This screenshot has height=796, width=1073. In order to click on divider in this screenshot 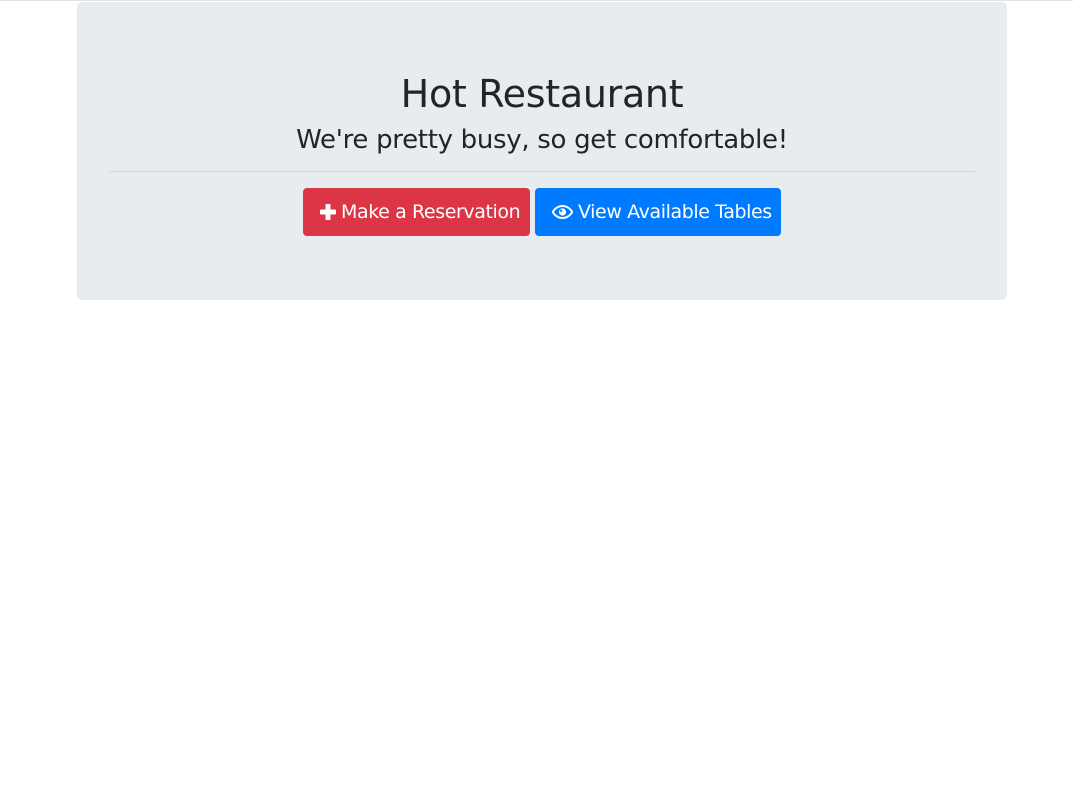, I will do `click(542, 171)`.